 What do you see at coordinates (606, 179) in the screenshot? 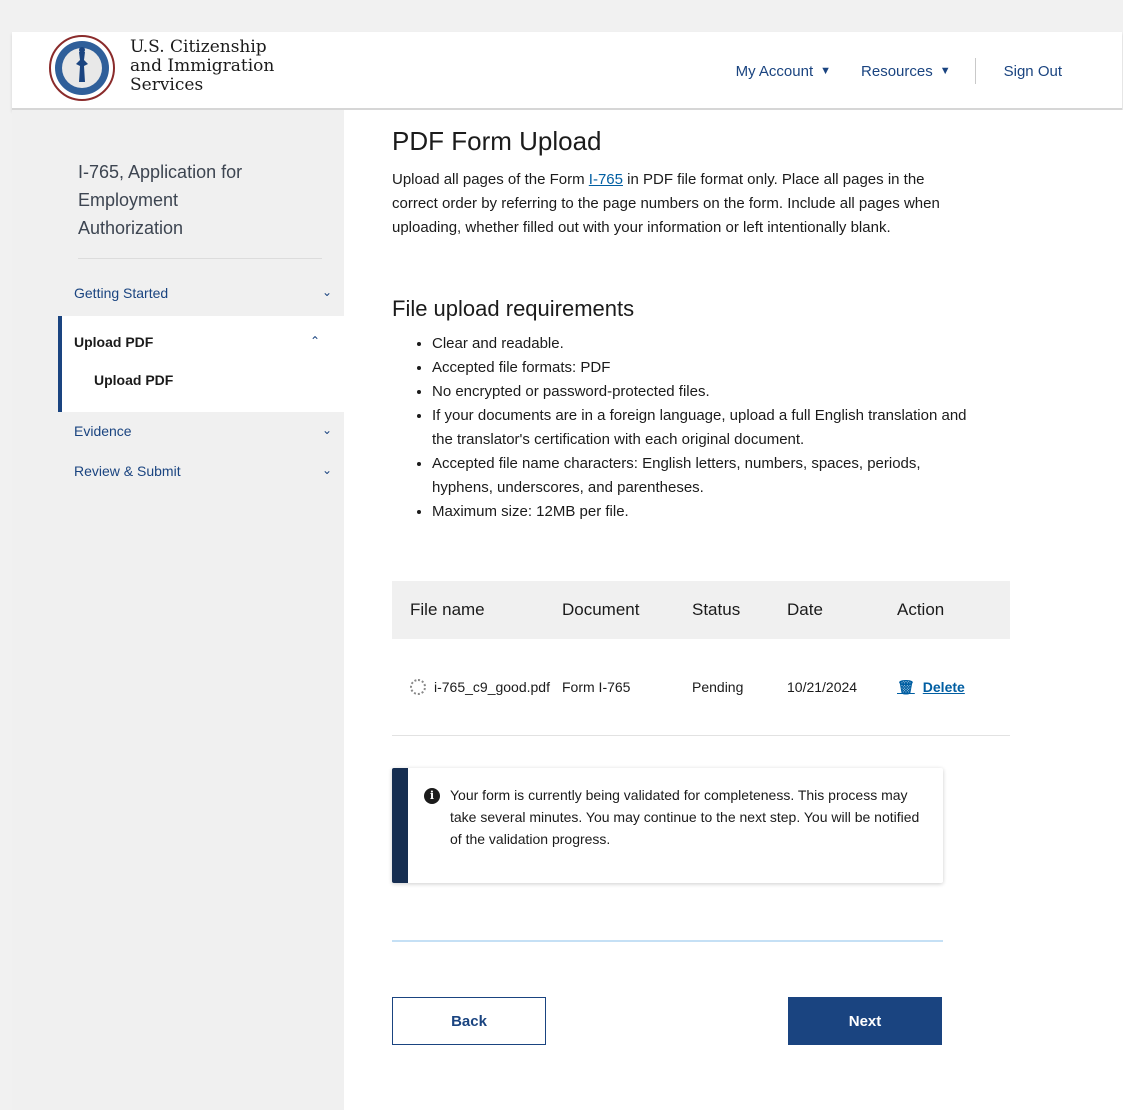
I see `i-765-link: I-765` at bounding box center [606, 179].